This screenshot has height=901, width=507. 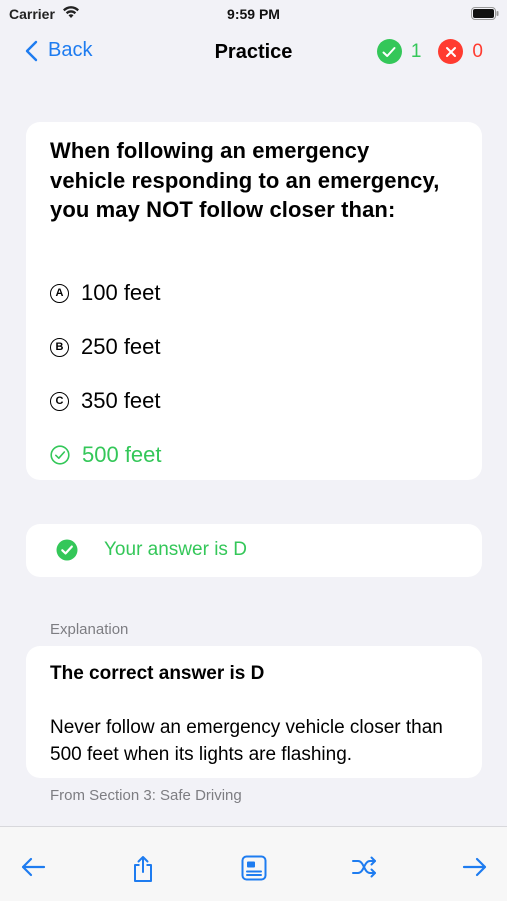 I want to click on flashcard-icon, so click(x=254, y=868).